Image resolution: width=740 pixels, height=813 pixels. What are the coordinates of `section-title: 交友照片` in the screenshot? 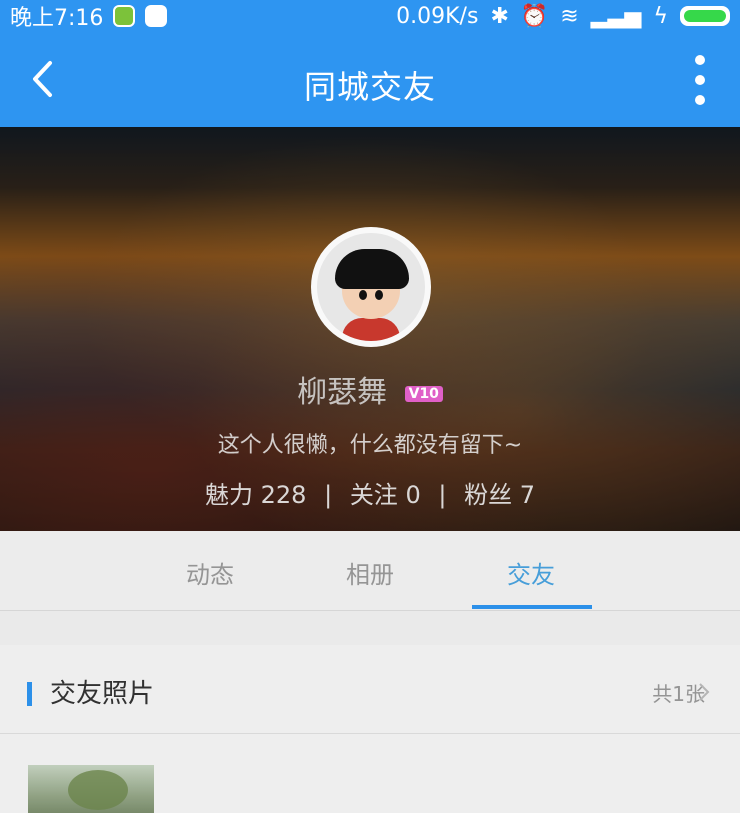 It's located at (102, 694).